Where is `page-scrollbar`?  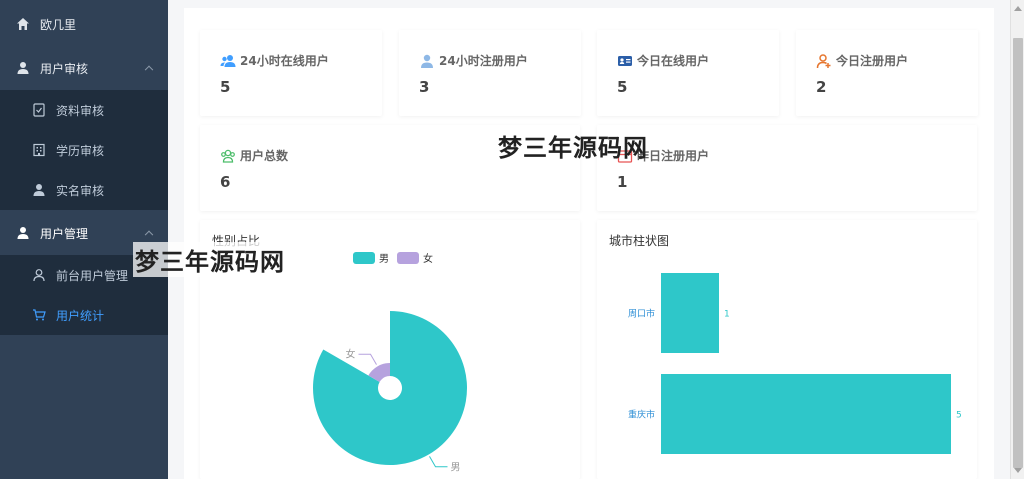
page-scrollbar is located at coordinates (1017, 239).